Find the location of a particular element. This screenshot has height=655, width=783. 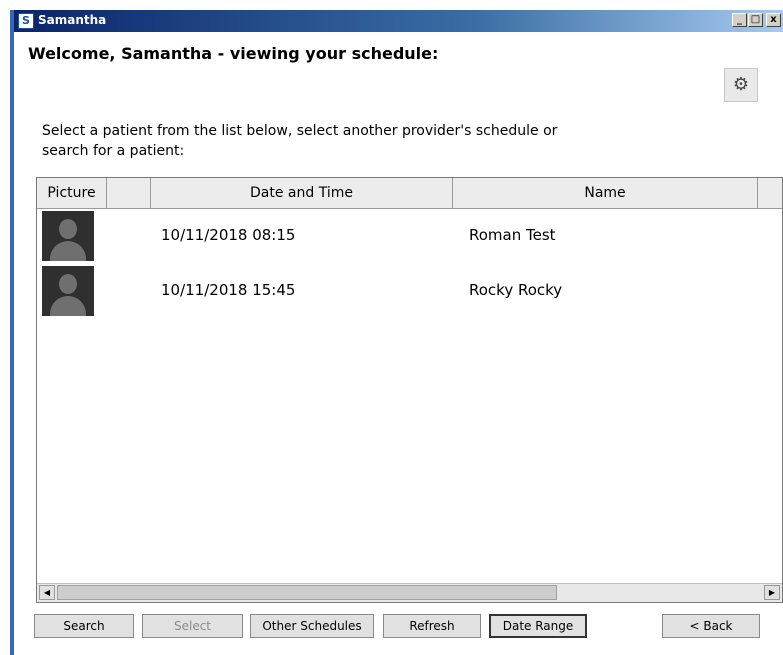

table-row: 10/11/2018 15:45 Rocky Rocky is located at coordinates (409, 291).